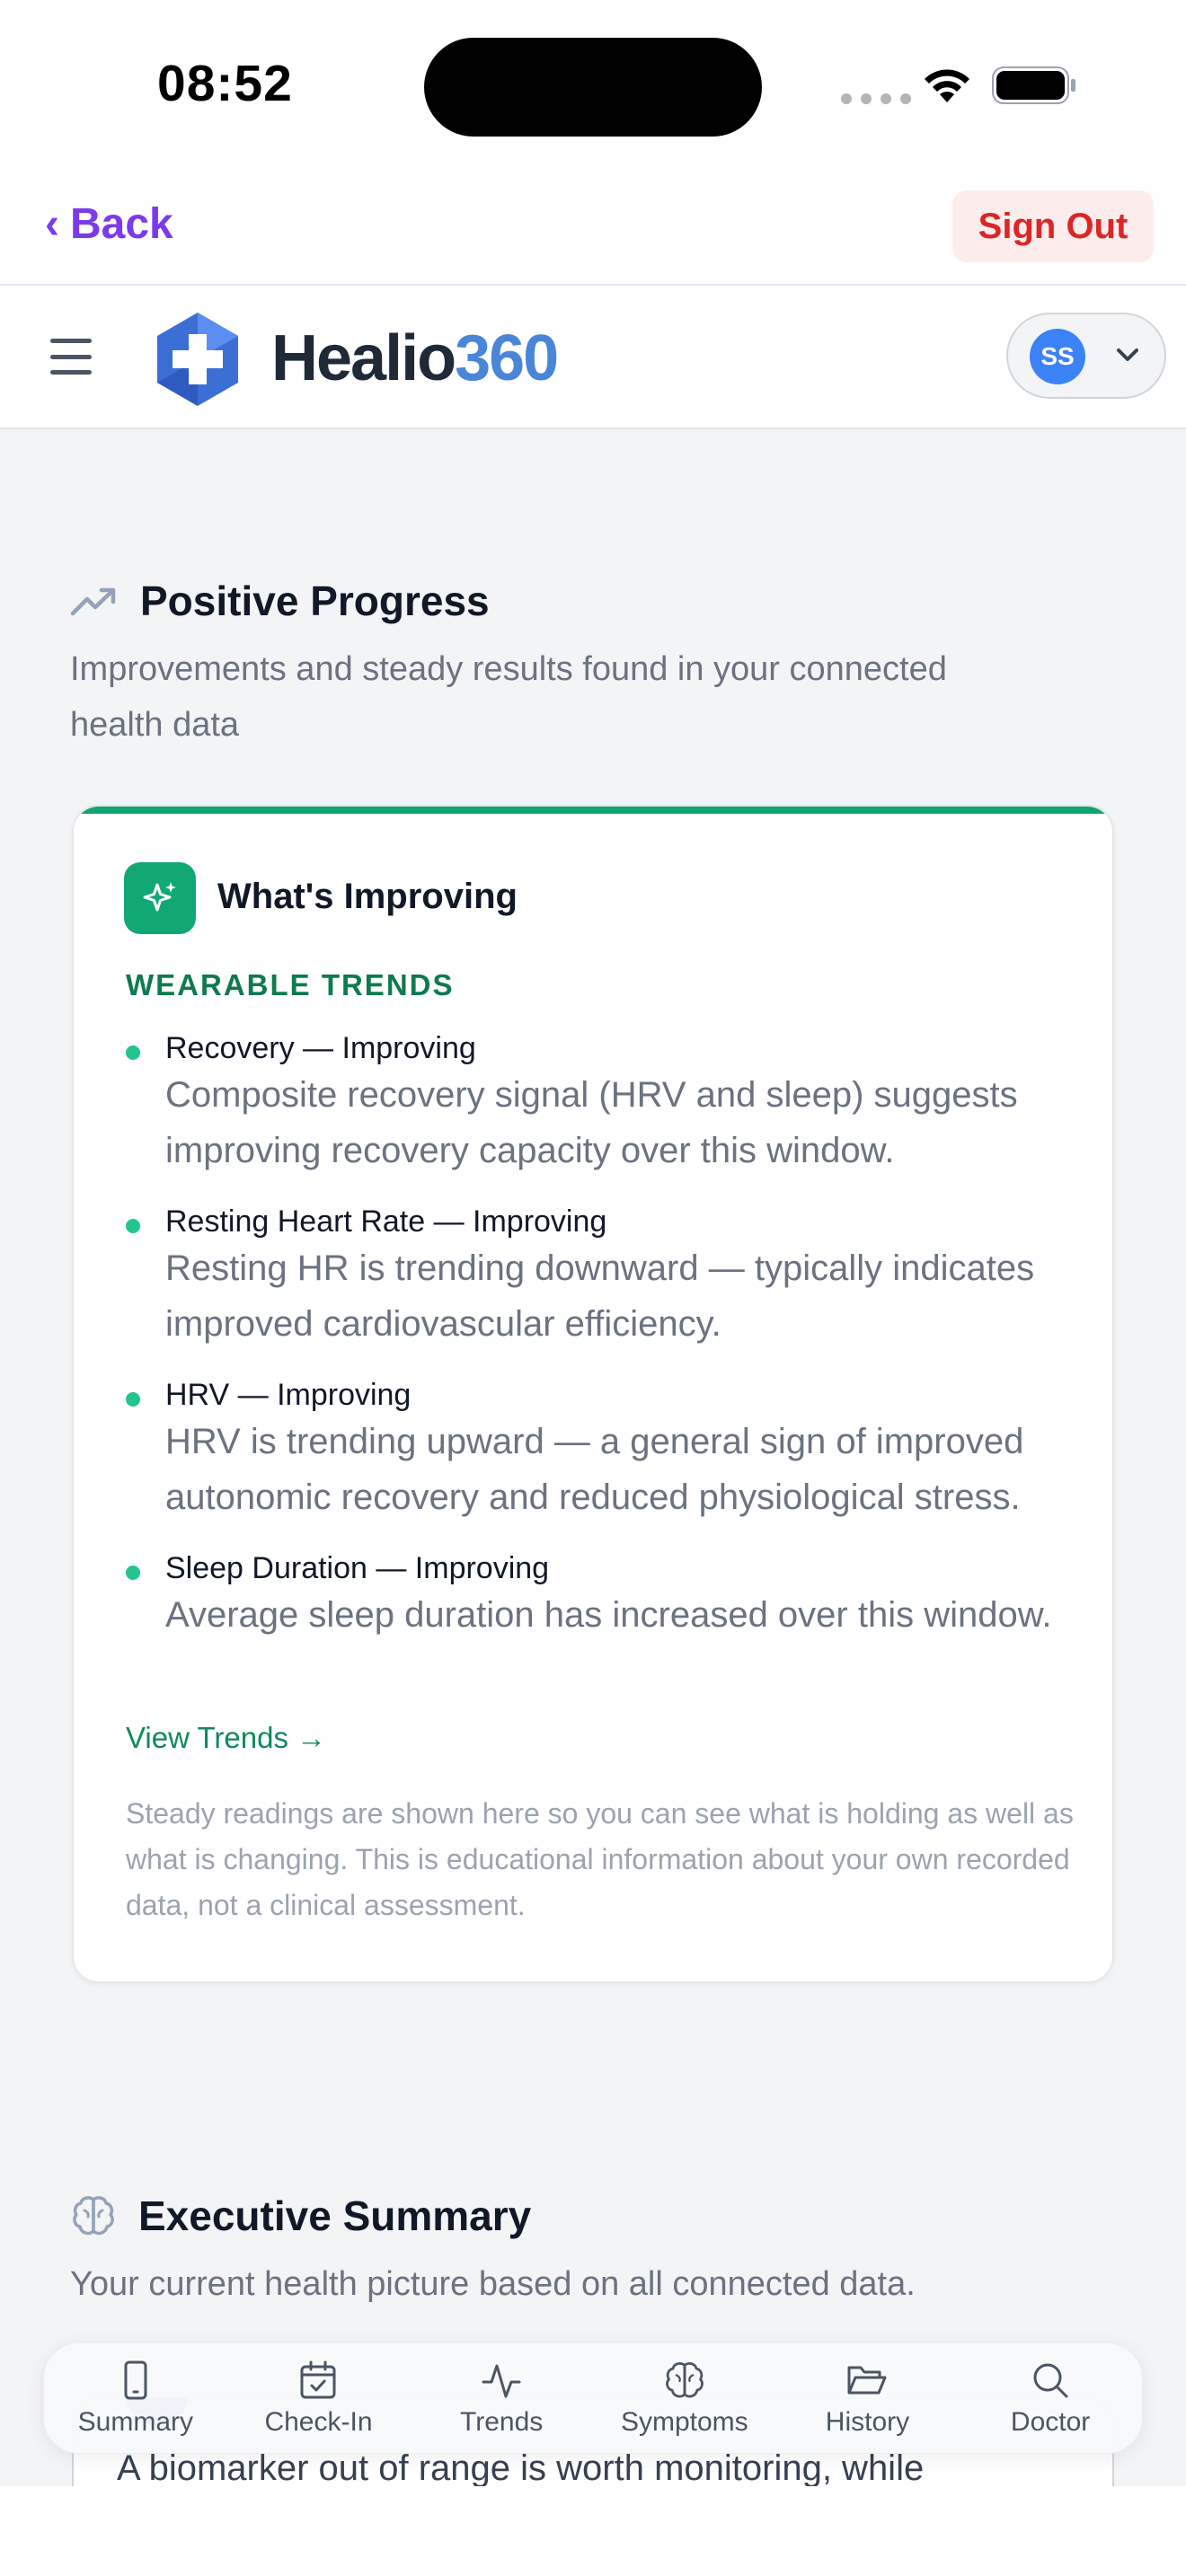  I want to click on chevron-left-icon: ‹, so click(52, 224).